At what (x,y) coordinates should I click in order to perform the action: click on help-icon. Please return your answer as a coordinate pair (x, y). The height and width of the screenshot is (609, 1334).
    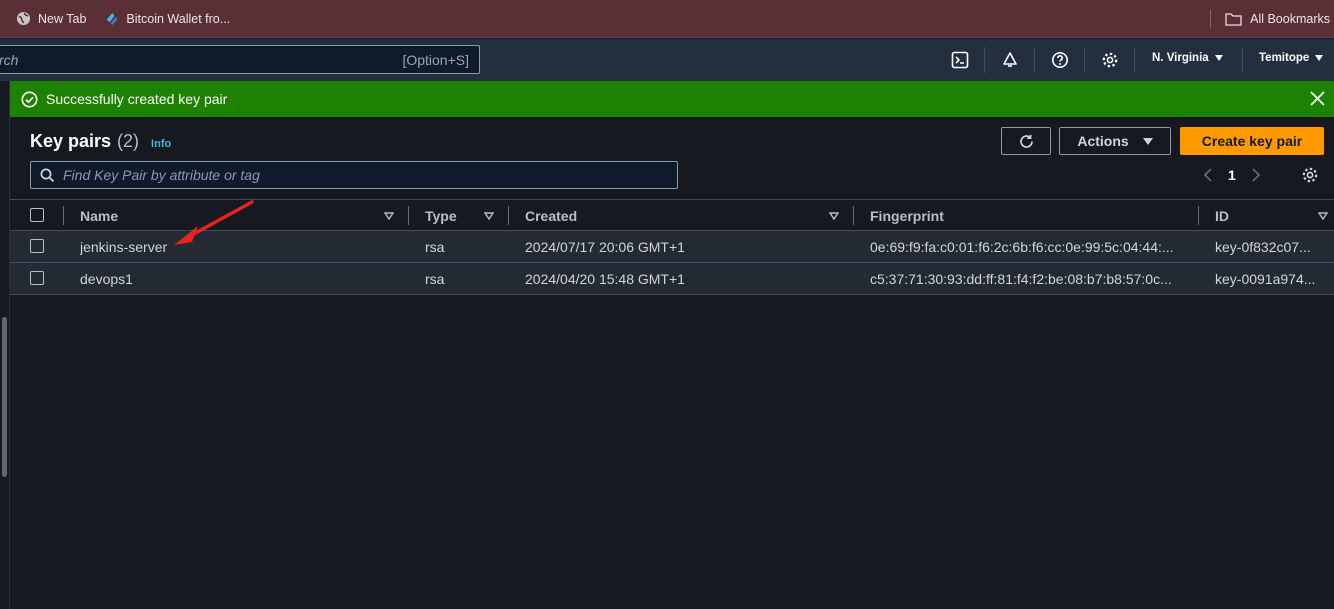
    Looking at the image, I should click on (1060, 60).